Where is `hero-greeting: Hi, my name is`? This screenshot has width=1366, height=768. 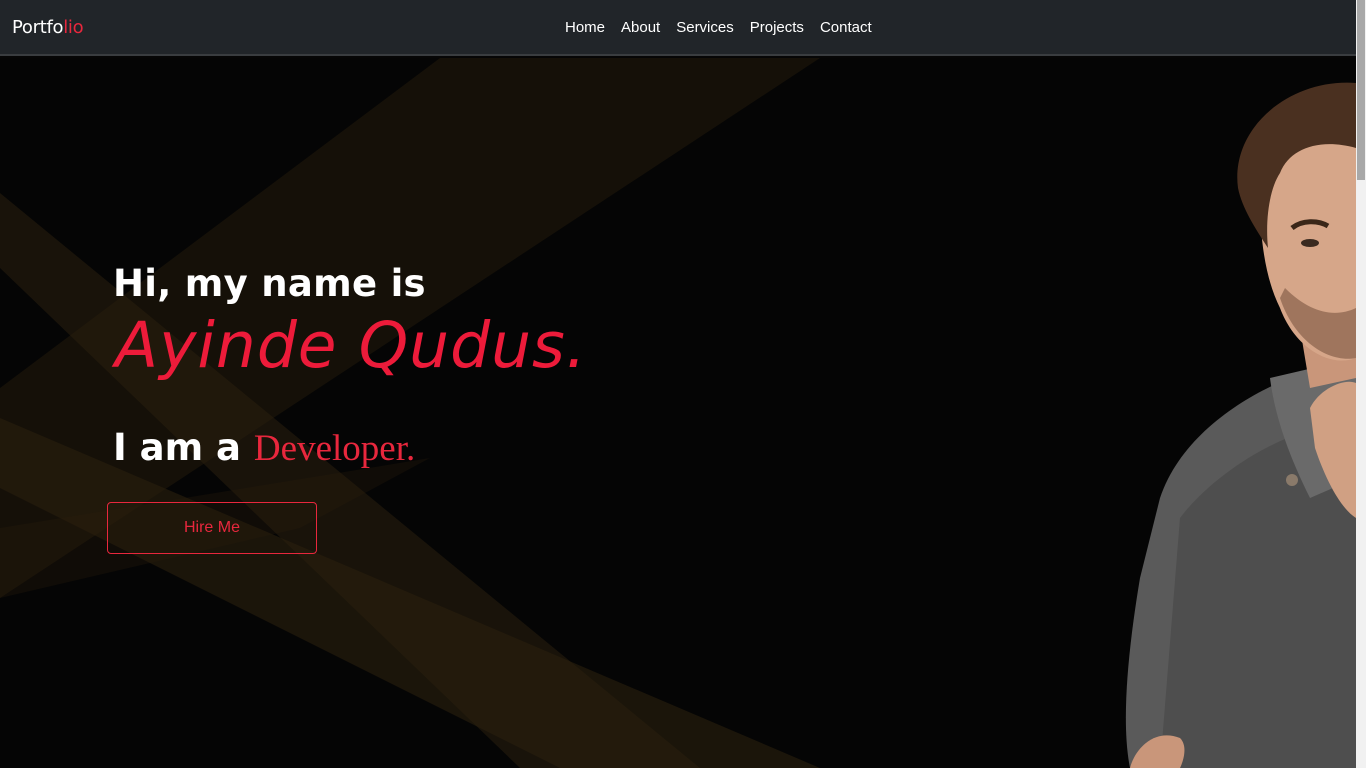 hero-greeting: Hi, my name is is located at coordinates (269, 283).